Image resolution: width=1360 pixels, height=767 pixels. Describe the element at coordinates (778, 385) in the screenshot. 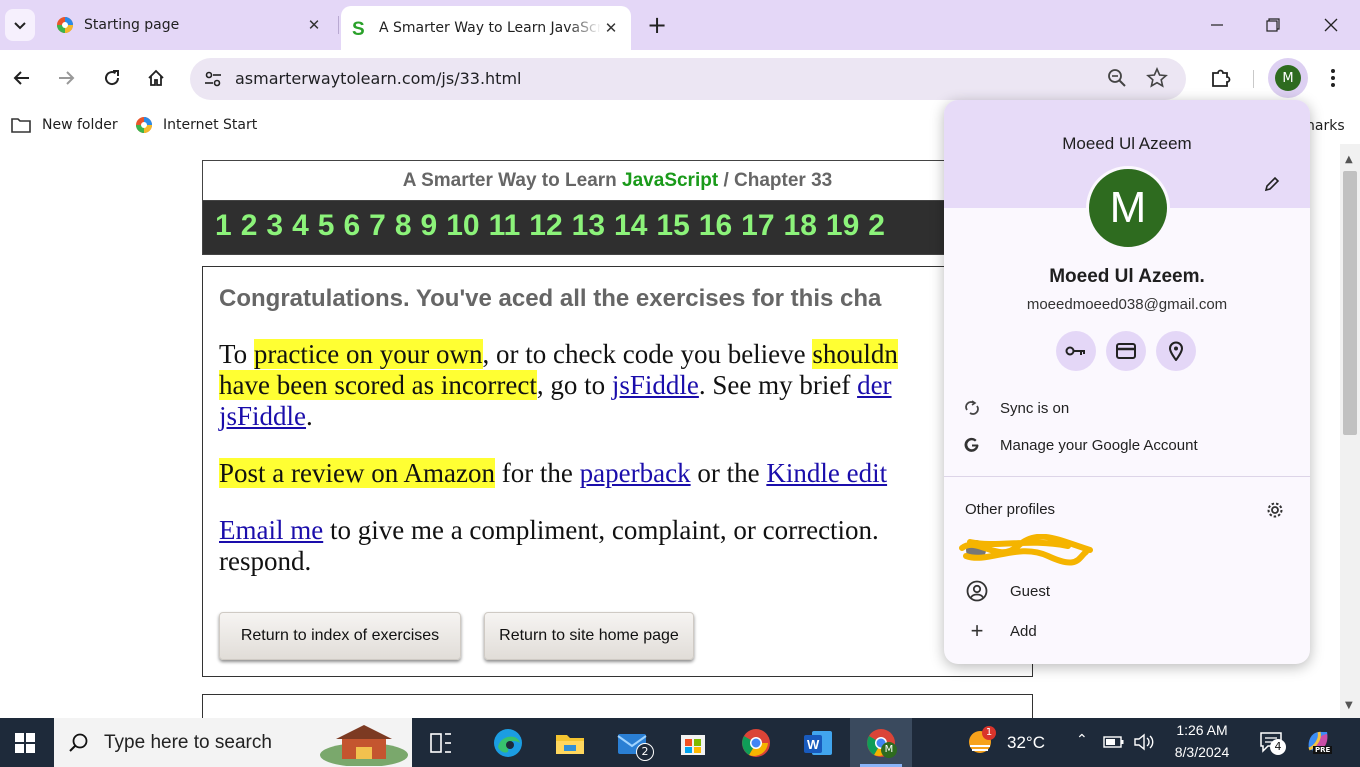

I see `text: . See my brief` at that location.